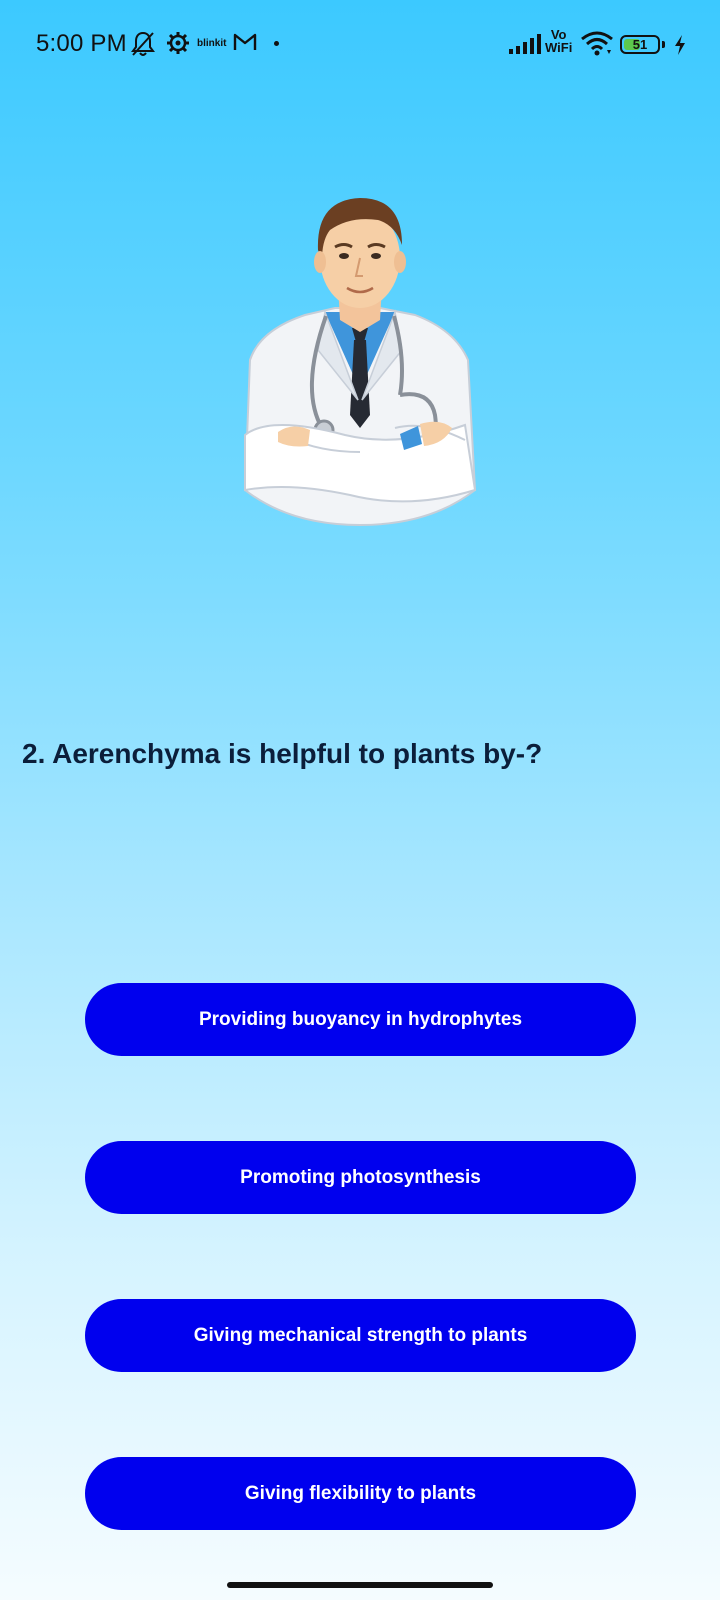 This screenshot has width=720, height=1600. I want to click on battery-level: 51, so click(640, 44).